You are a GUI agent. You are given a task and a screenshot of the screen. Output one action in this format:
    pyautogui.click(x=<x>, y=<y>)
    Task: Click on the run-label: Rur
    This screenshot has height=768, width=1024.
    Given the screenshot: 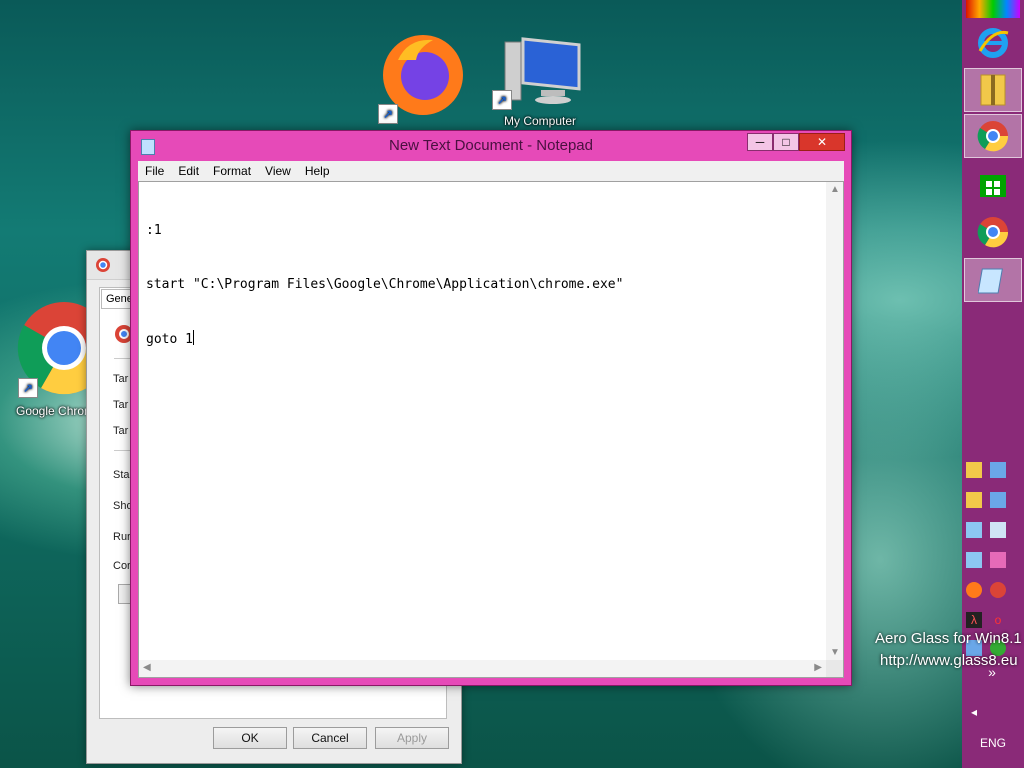 What is the action you would take?
    pyautogui.click(x=122, y=537)
    